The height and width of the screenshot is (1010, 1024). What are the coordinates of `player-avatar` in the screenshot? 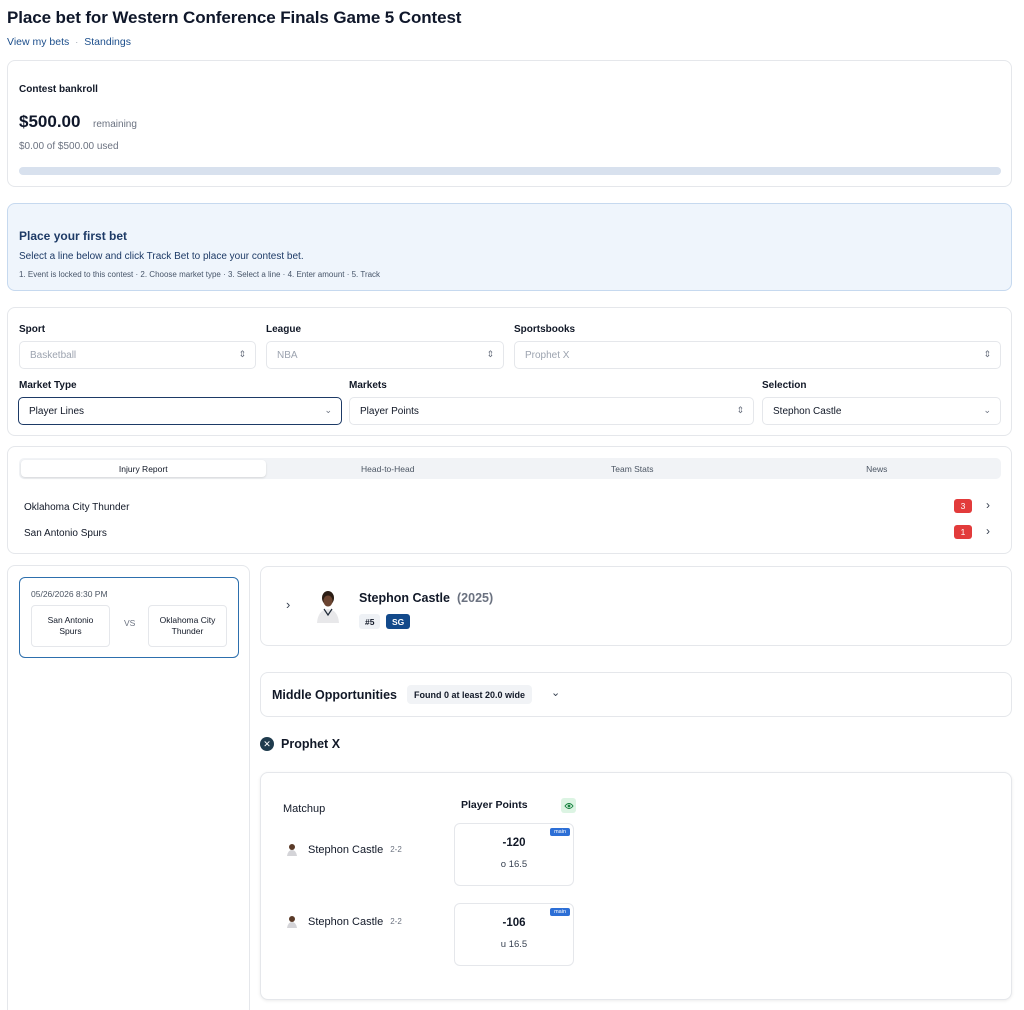 It's located at (328, 607).